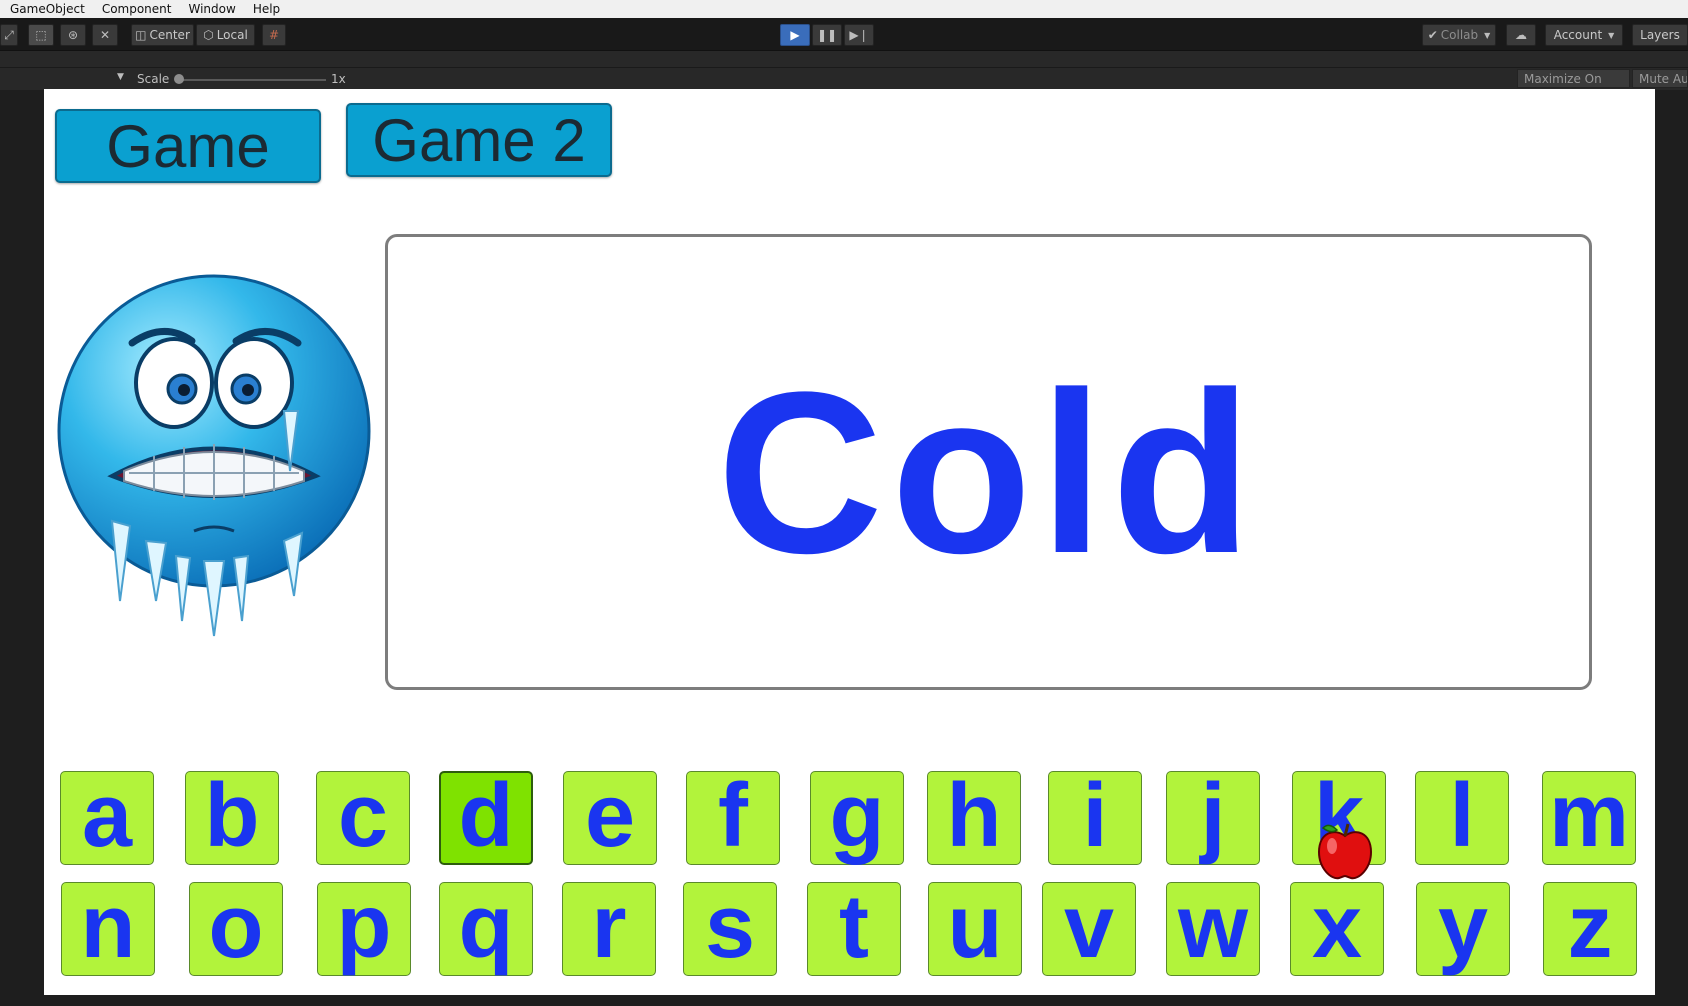 The image size is (1688, 1006). I want to click on step-button: ▶❘, so click(859, 35).